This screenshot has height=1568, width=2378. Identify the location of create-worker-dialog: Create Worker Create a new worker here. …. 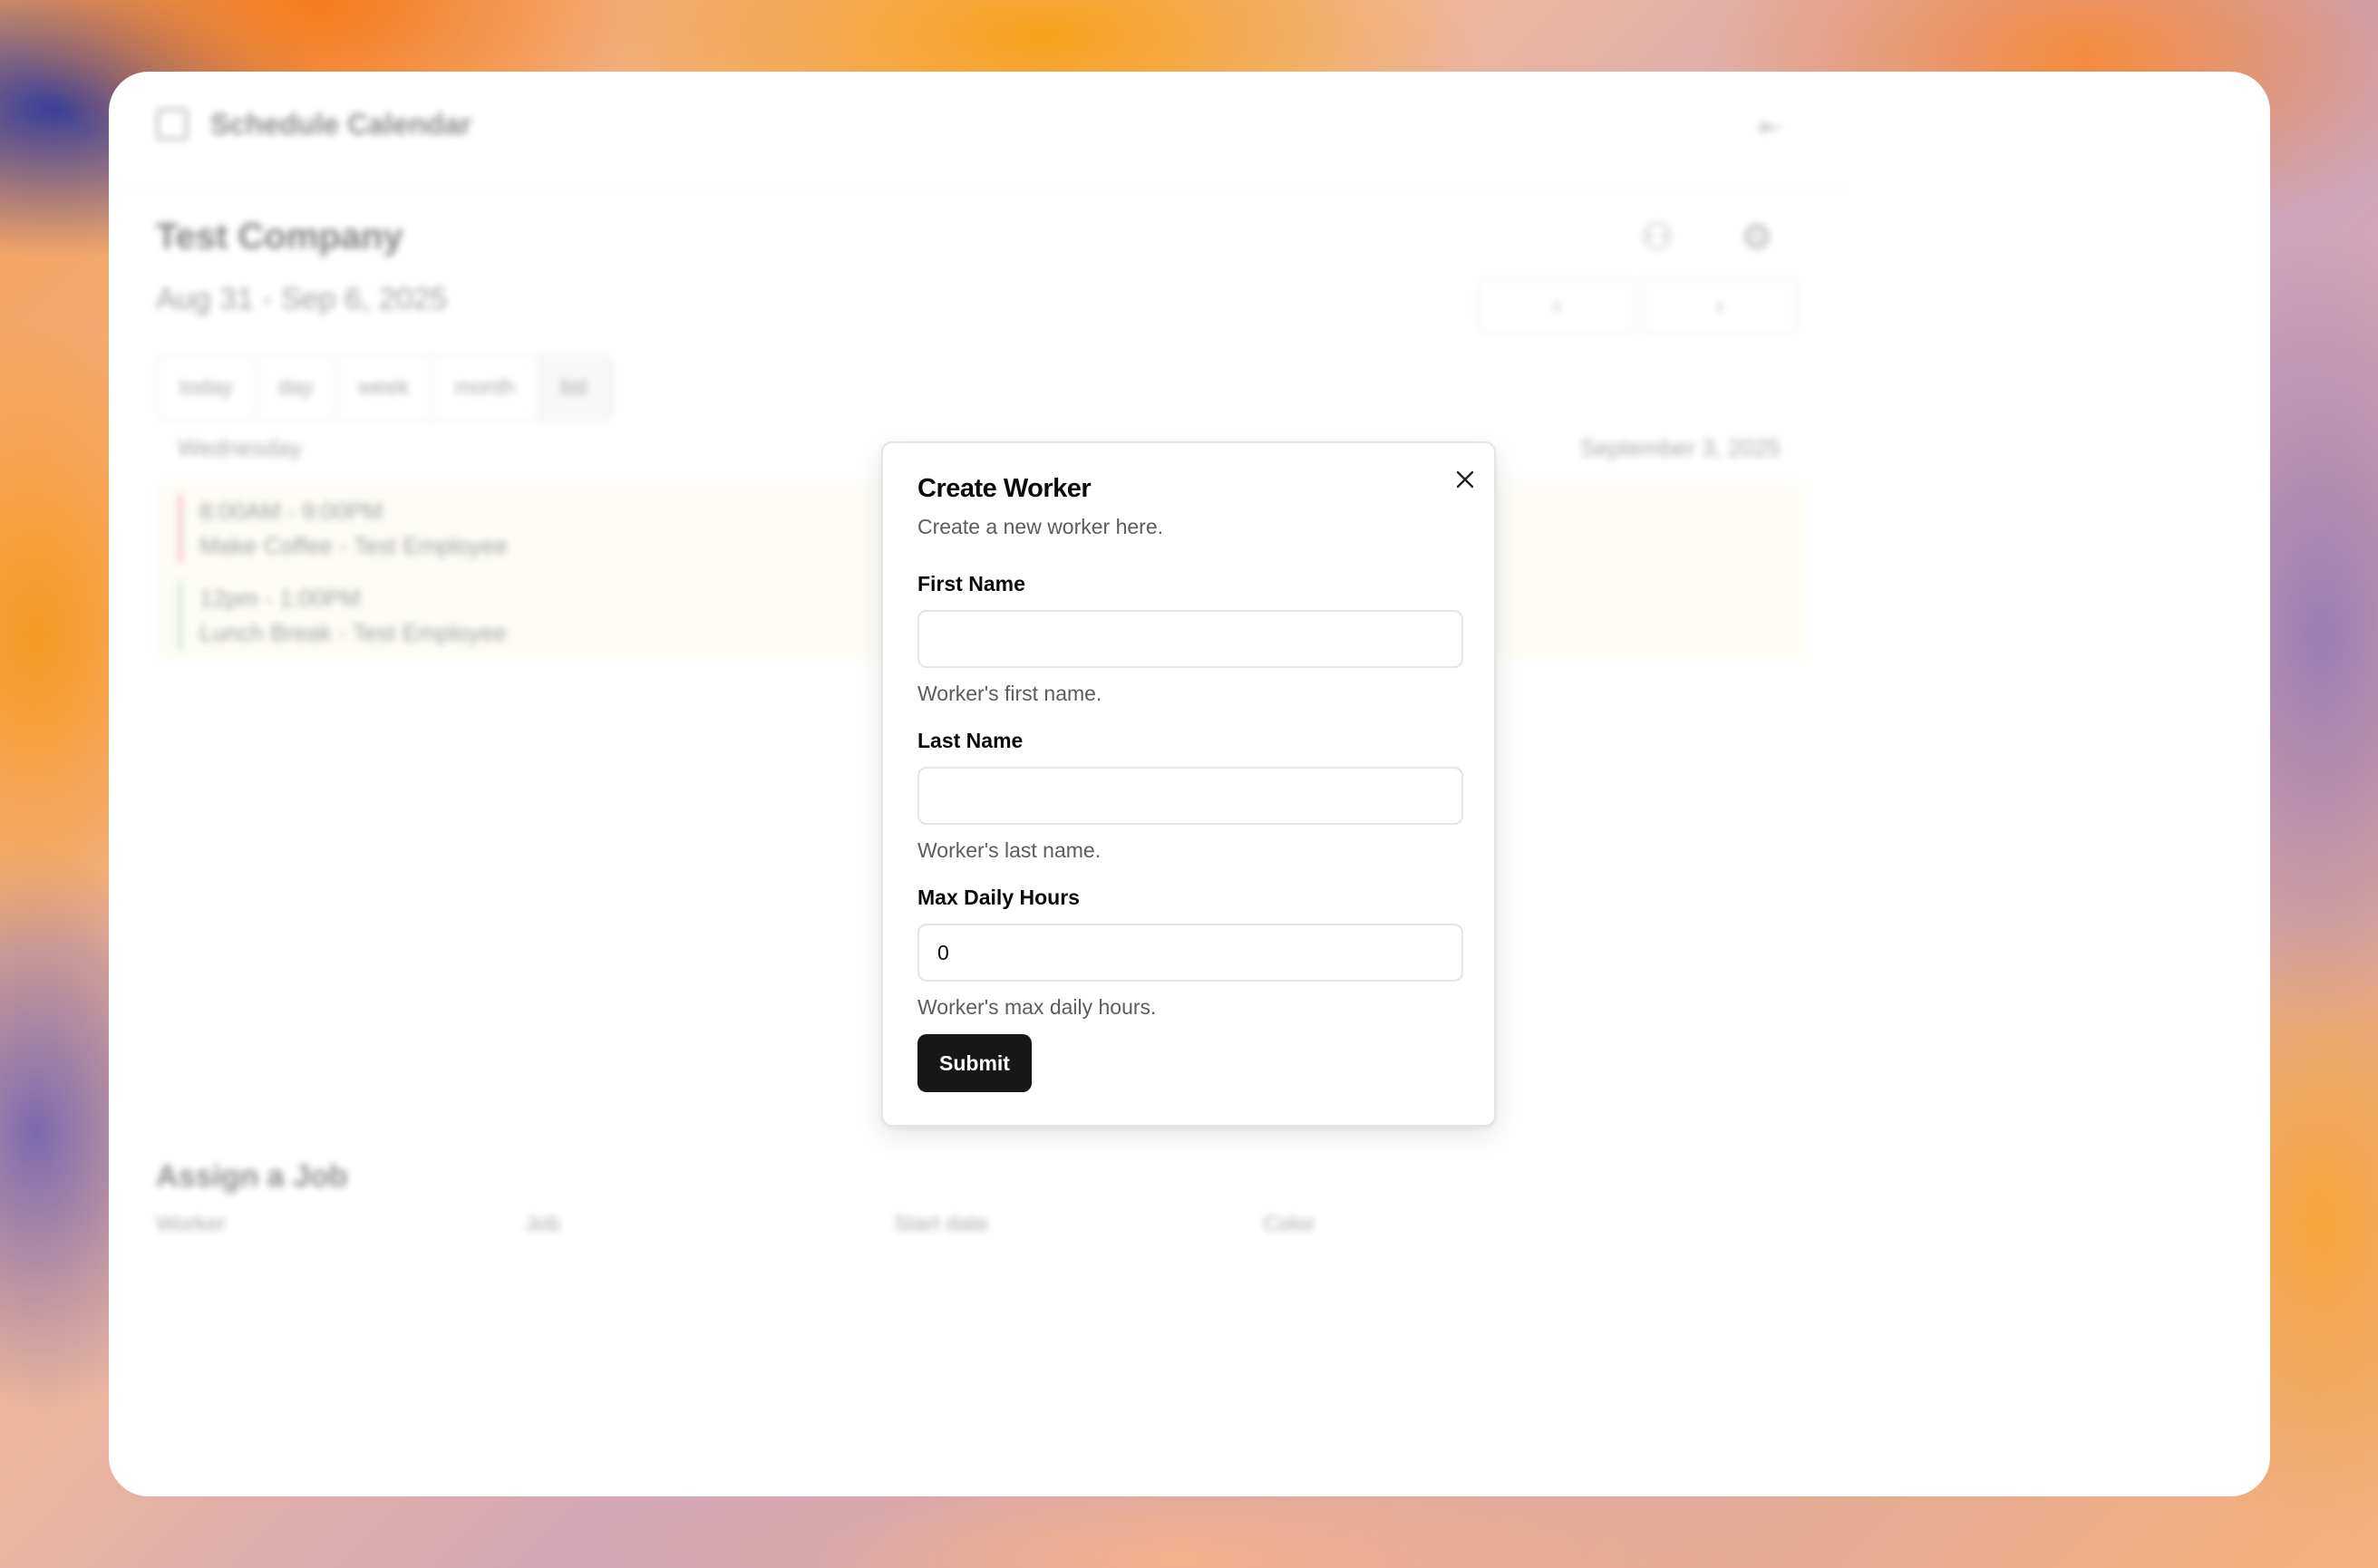
(1188, 784).